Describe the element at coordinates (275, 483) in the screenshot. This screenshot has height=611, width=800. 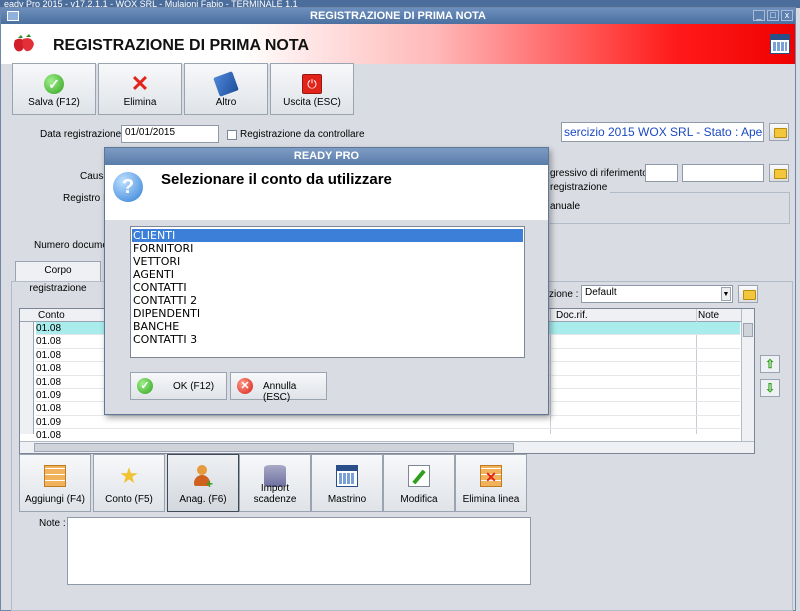
I see `import-scadenze-button: Import scadenze` at that location.